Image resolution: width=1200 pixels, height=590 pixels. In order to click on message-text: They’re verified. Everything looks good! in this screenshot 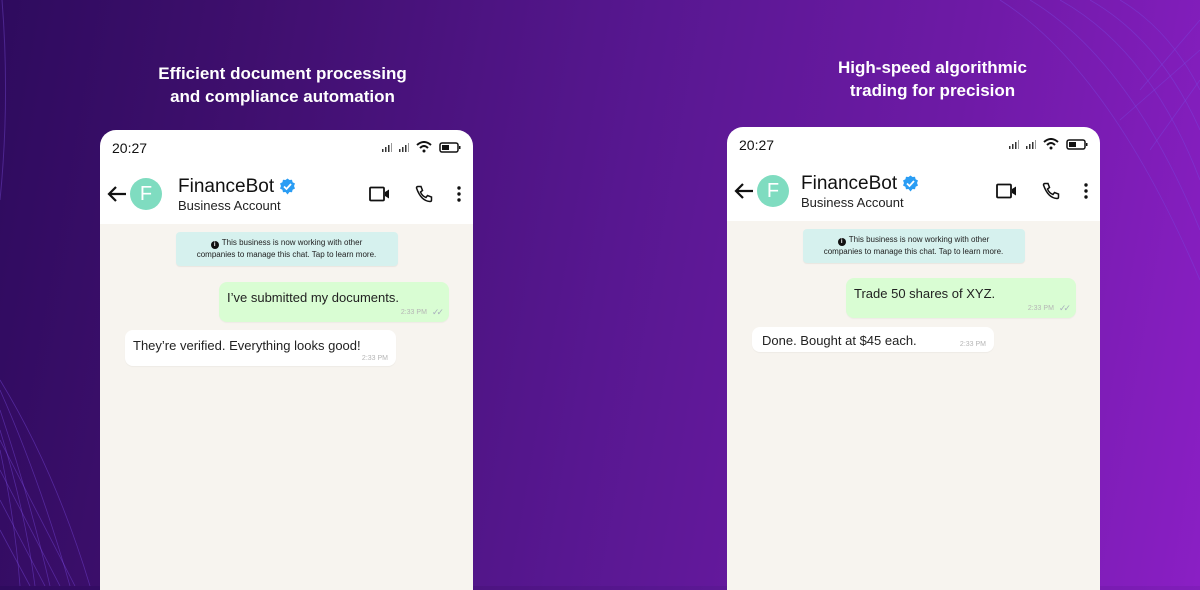, I will do `click(247, 345)`.